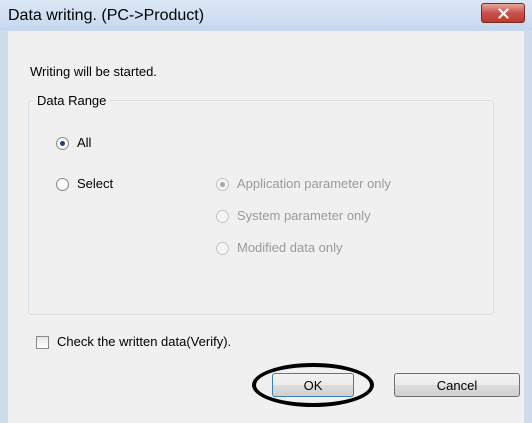 The image size is (532, 423). I want to click on verify-checkbox, so click(42, 342).